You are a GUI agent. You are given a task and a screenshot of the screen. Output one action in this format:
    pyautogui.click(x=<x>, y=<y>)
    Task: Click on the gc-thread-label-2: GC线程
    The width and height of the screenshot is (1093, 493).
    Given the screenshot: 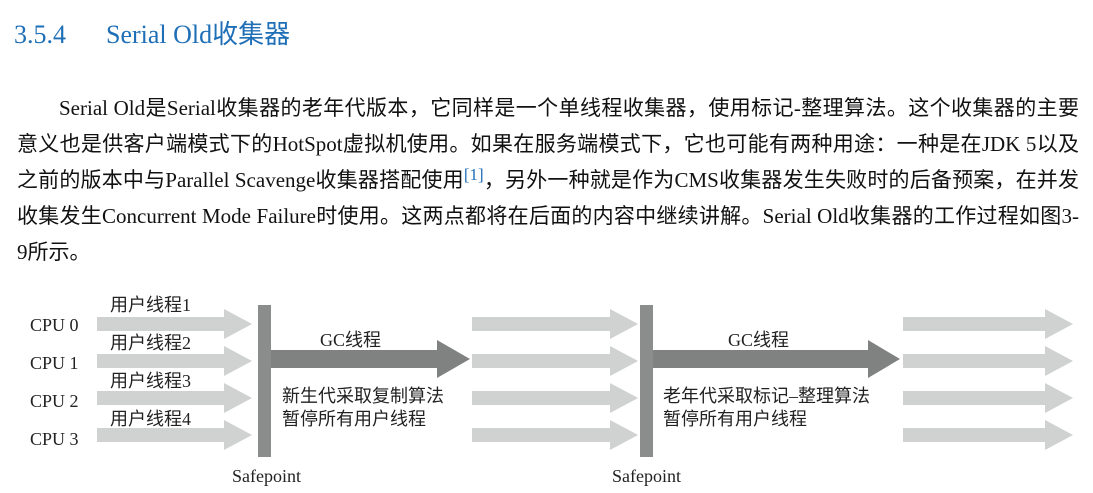 What is the action you would take?
    pyautogui.click(x=758, y=340)
    